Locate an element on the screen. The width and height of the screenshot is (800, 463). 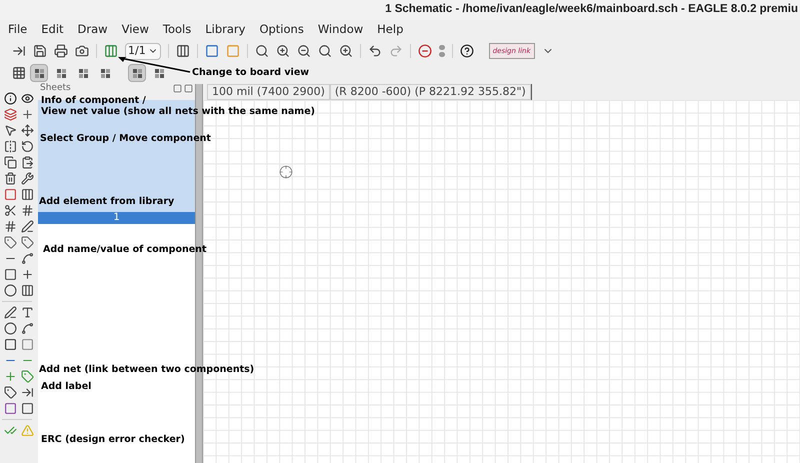
arc-icon is located at coordinates (27, 328).